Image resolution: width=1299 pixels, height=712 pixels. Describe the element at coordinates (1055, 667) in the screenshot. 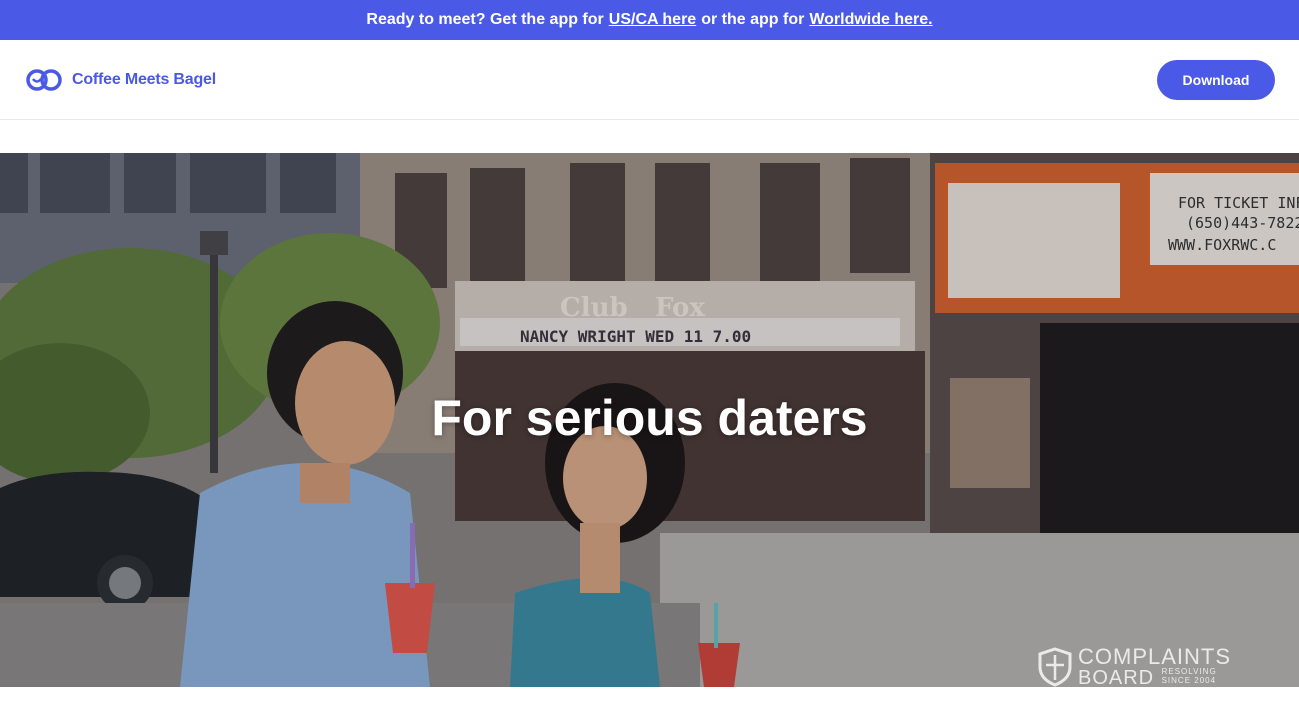

I see `shield-icon` at that location.